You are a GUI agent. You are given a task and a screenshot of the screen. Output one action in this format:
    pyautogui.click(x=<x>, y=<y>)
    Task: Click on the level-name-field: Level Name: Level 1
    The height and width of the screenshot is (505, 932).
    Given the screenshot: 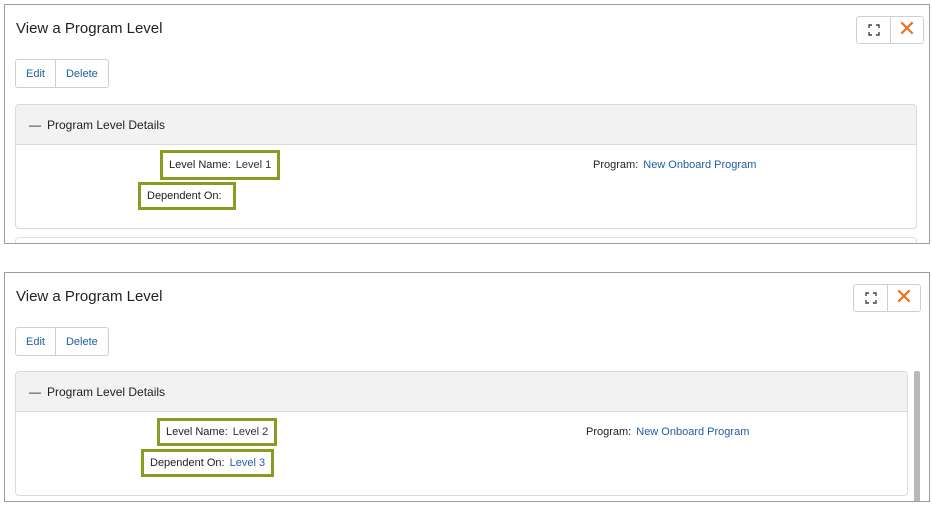 What is the action you would take?
    pyautogui.click(x=220, y=165)
    